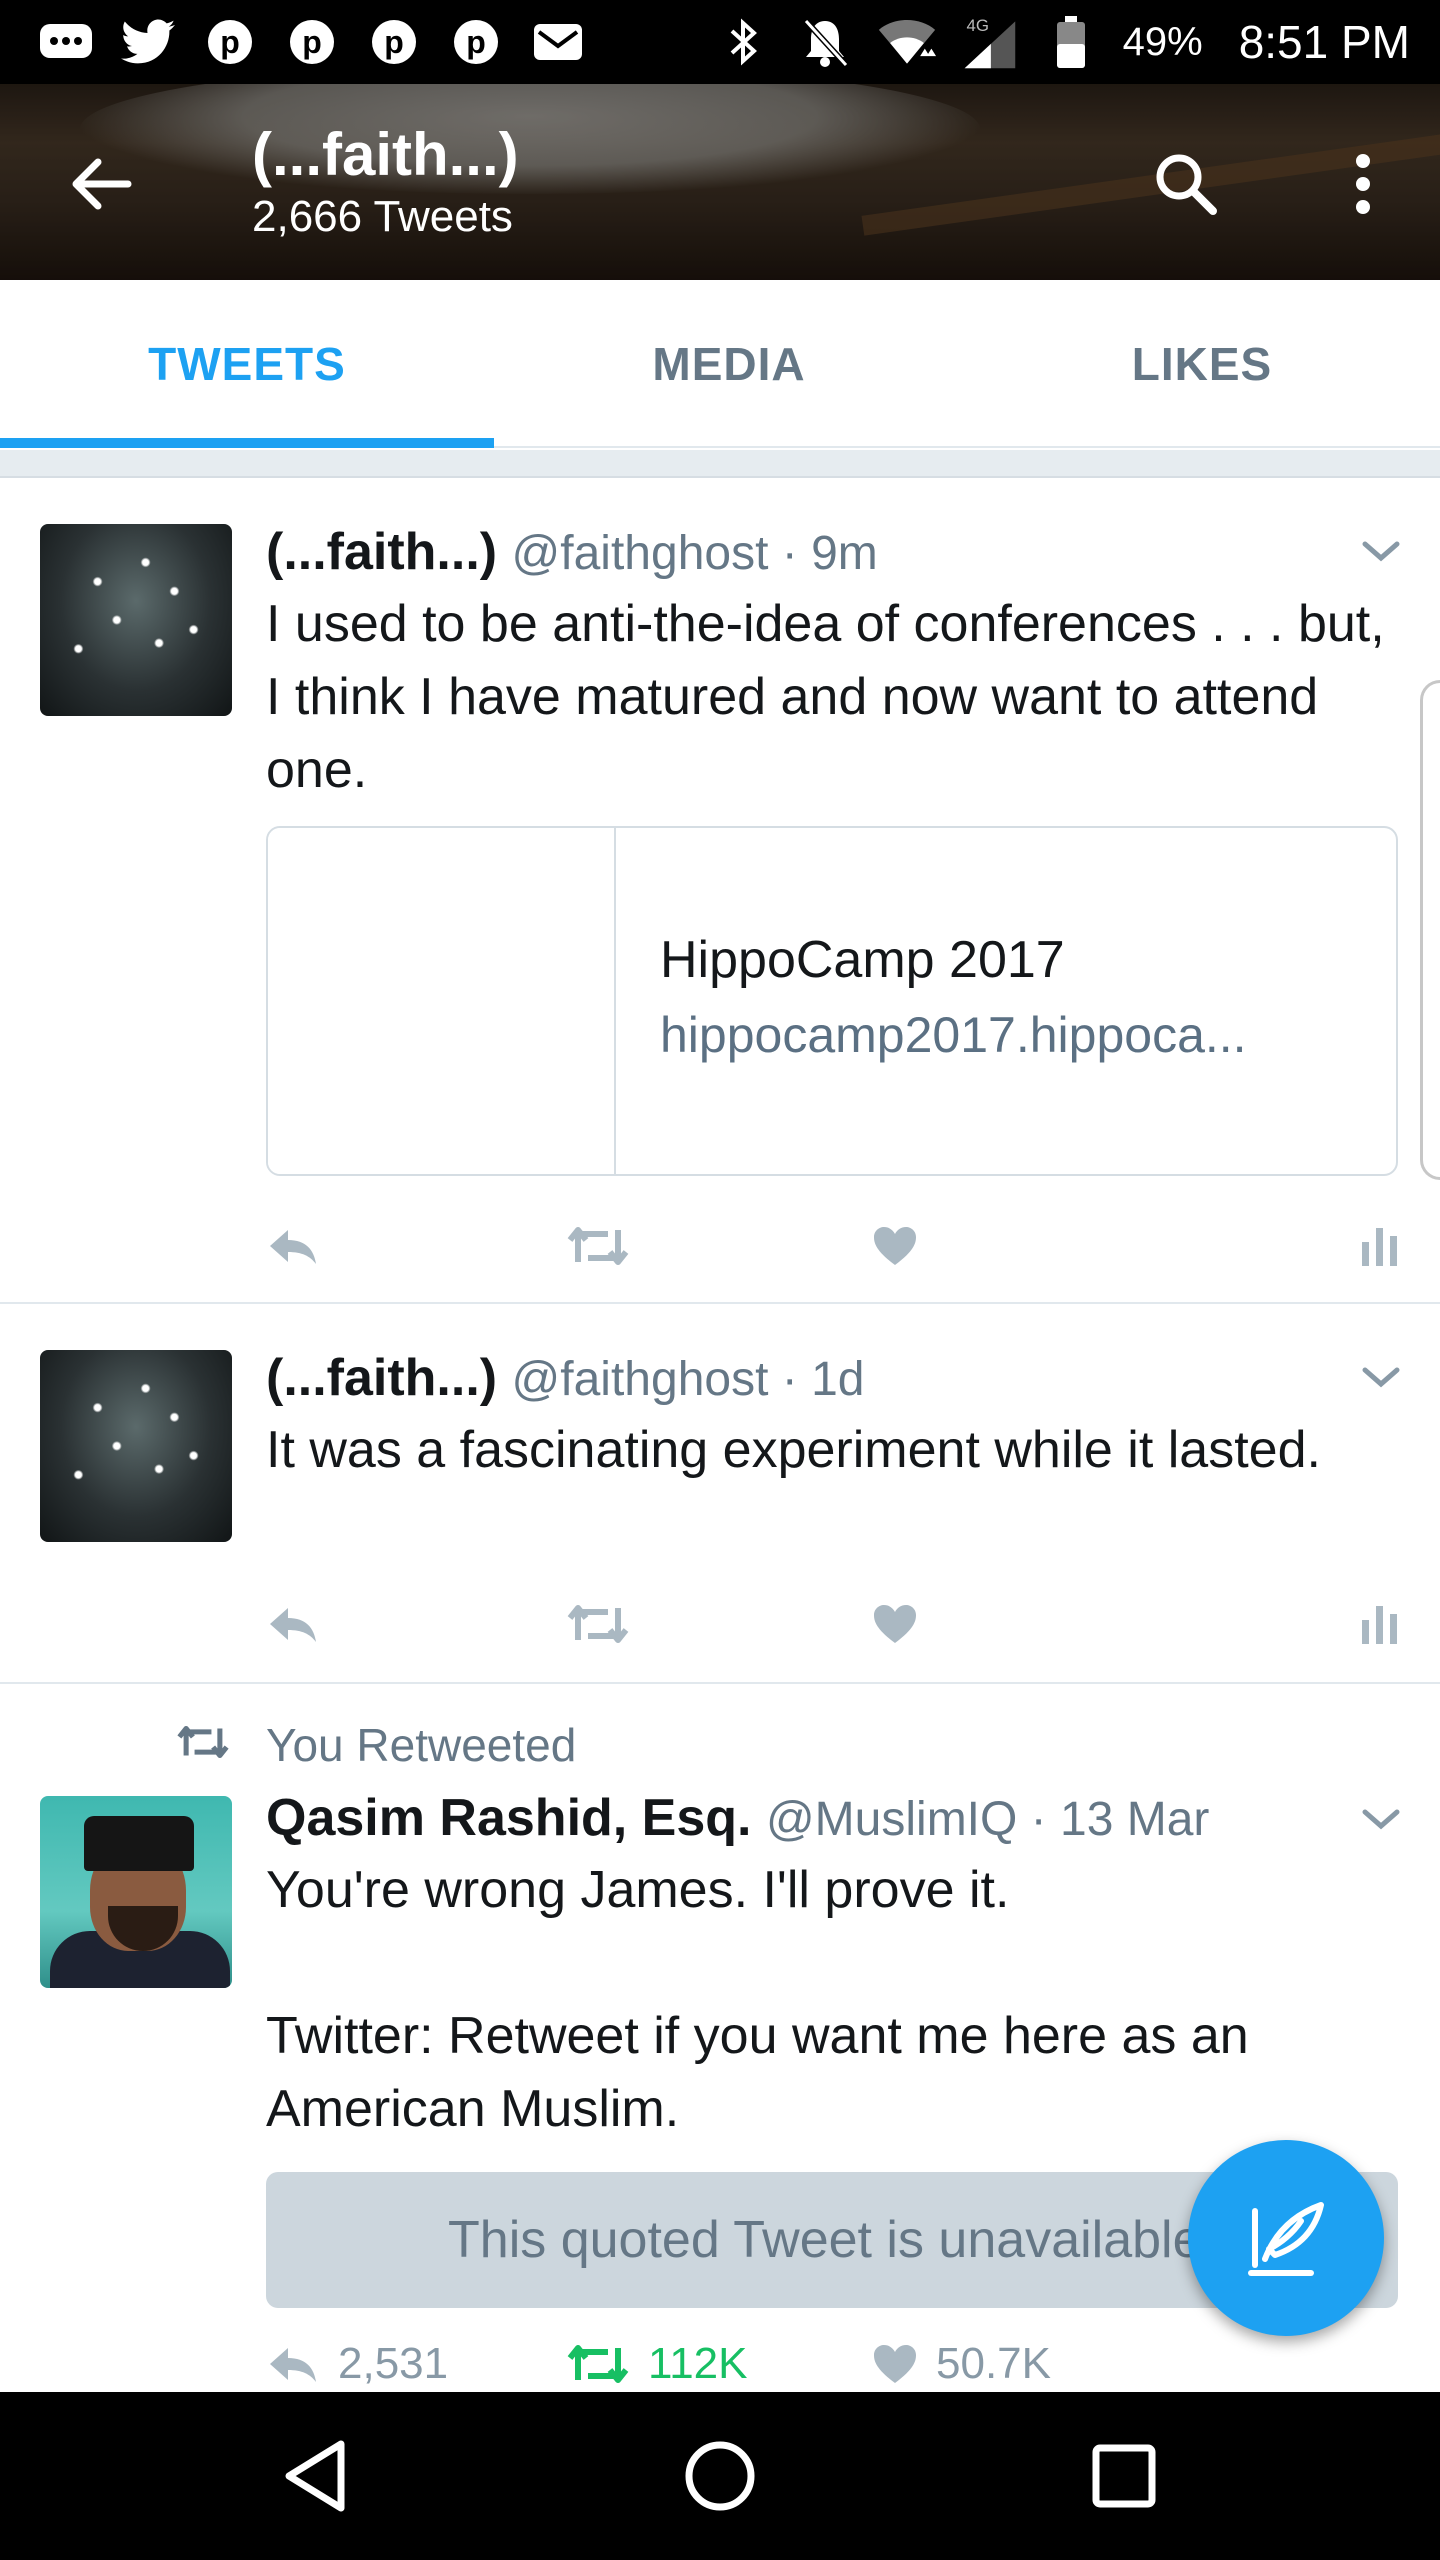 The width and height of the screenshot is (1440, 2560). I want to click on tweet-actions: 2,531 112K 50.7K, so click(836, 2364).